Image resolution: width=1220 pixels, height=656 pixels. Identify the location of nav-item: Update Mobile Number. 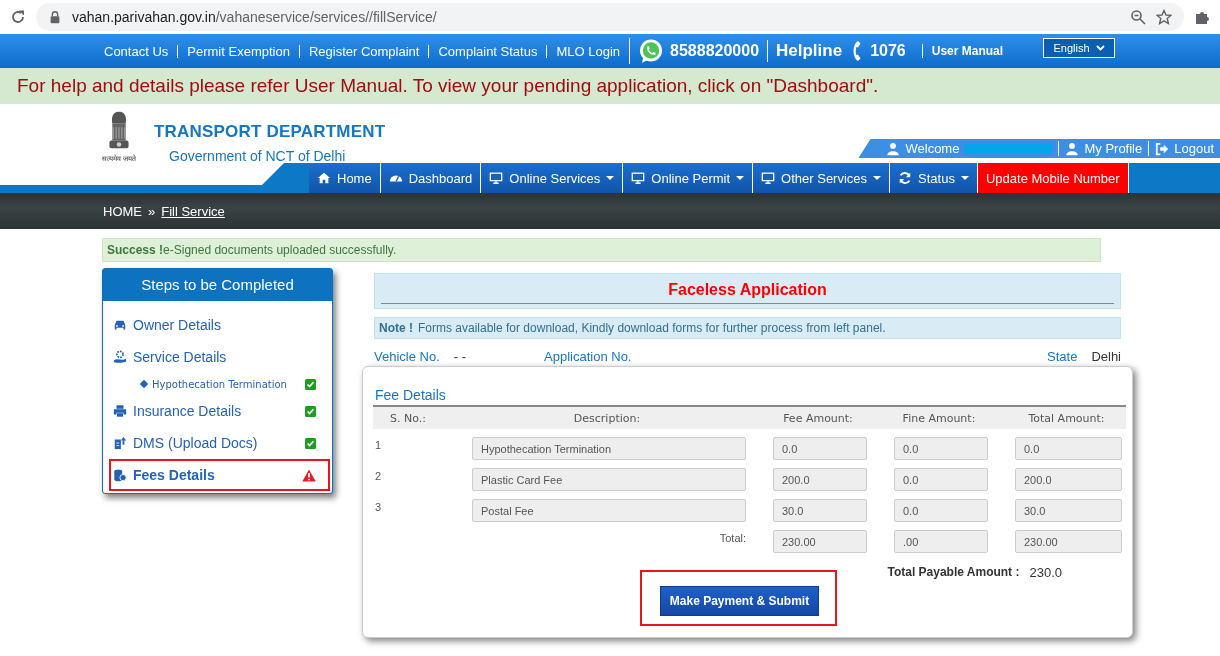
(1053, 178).